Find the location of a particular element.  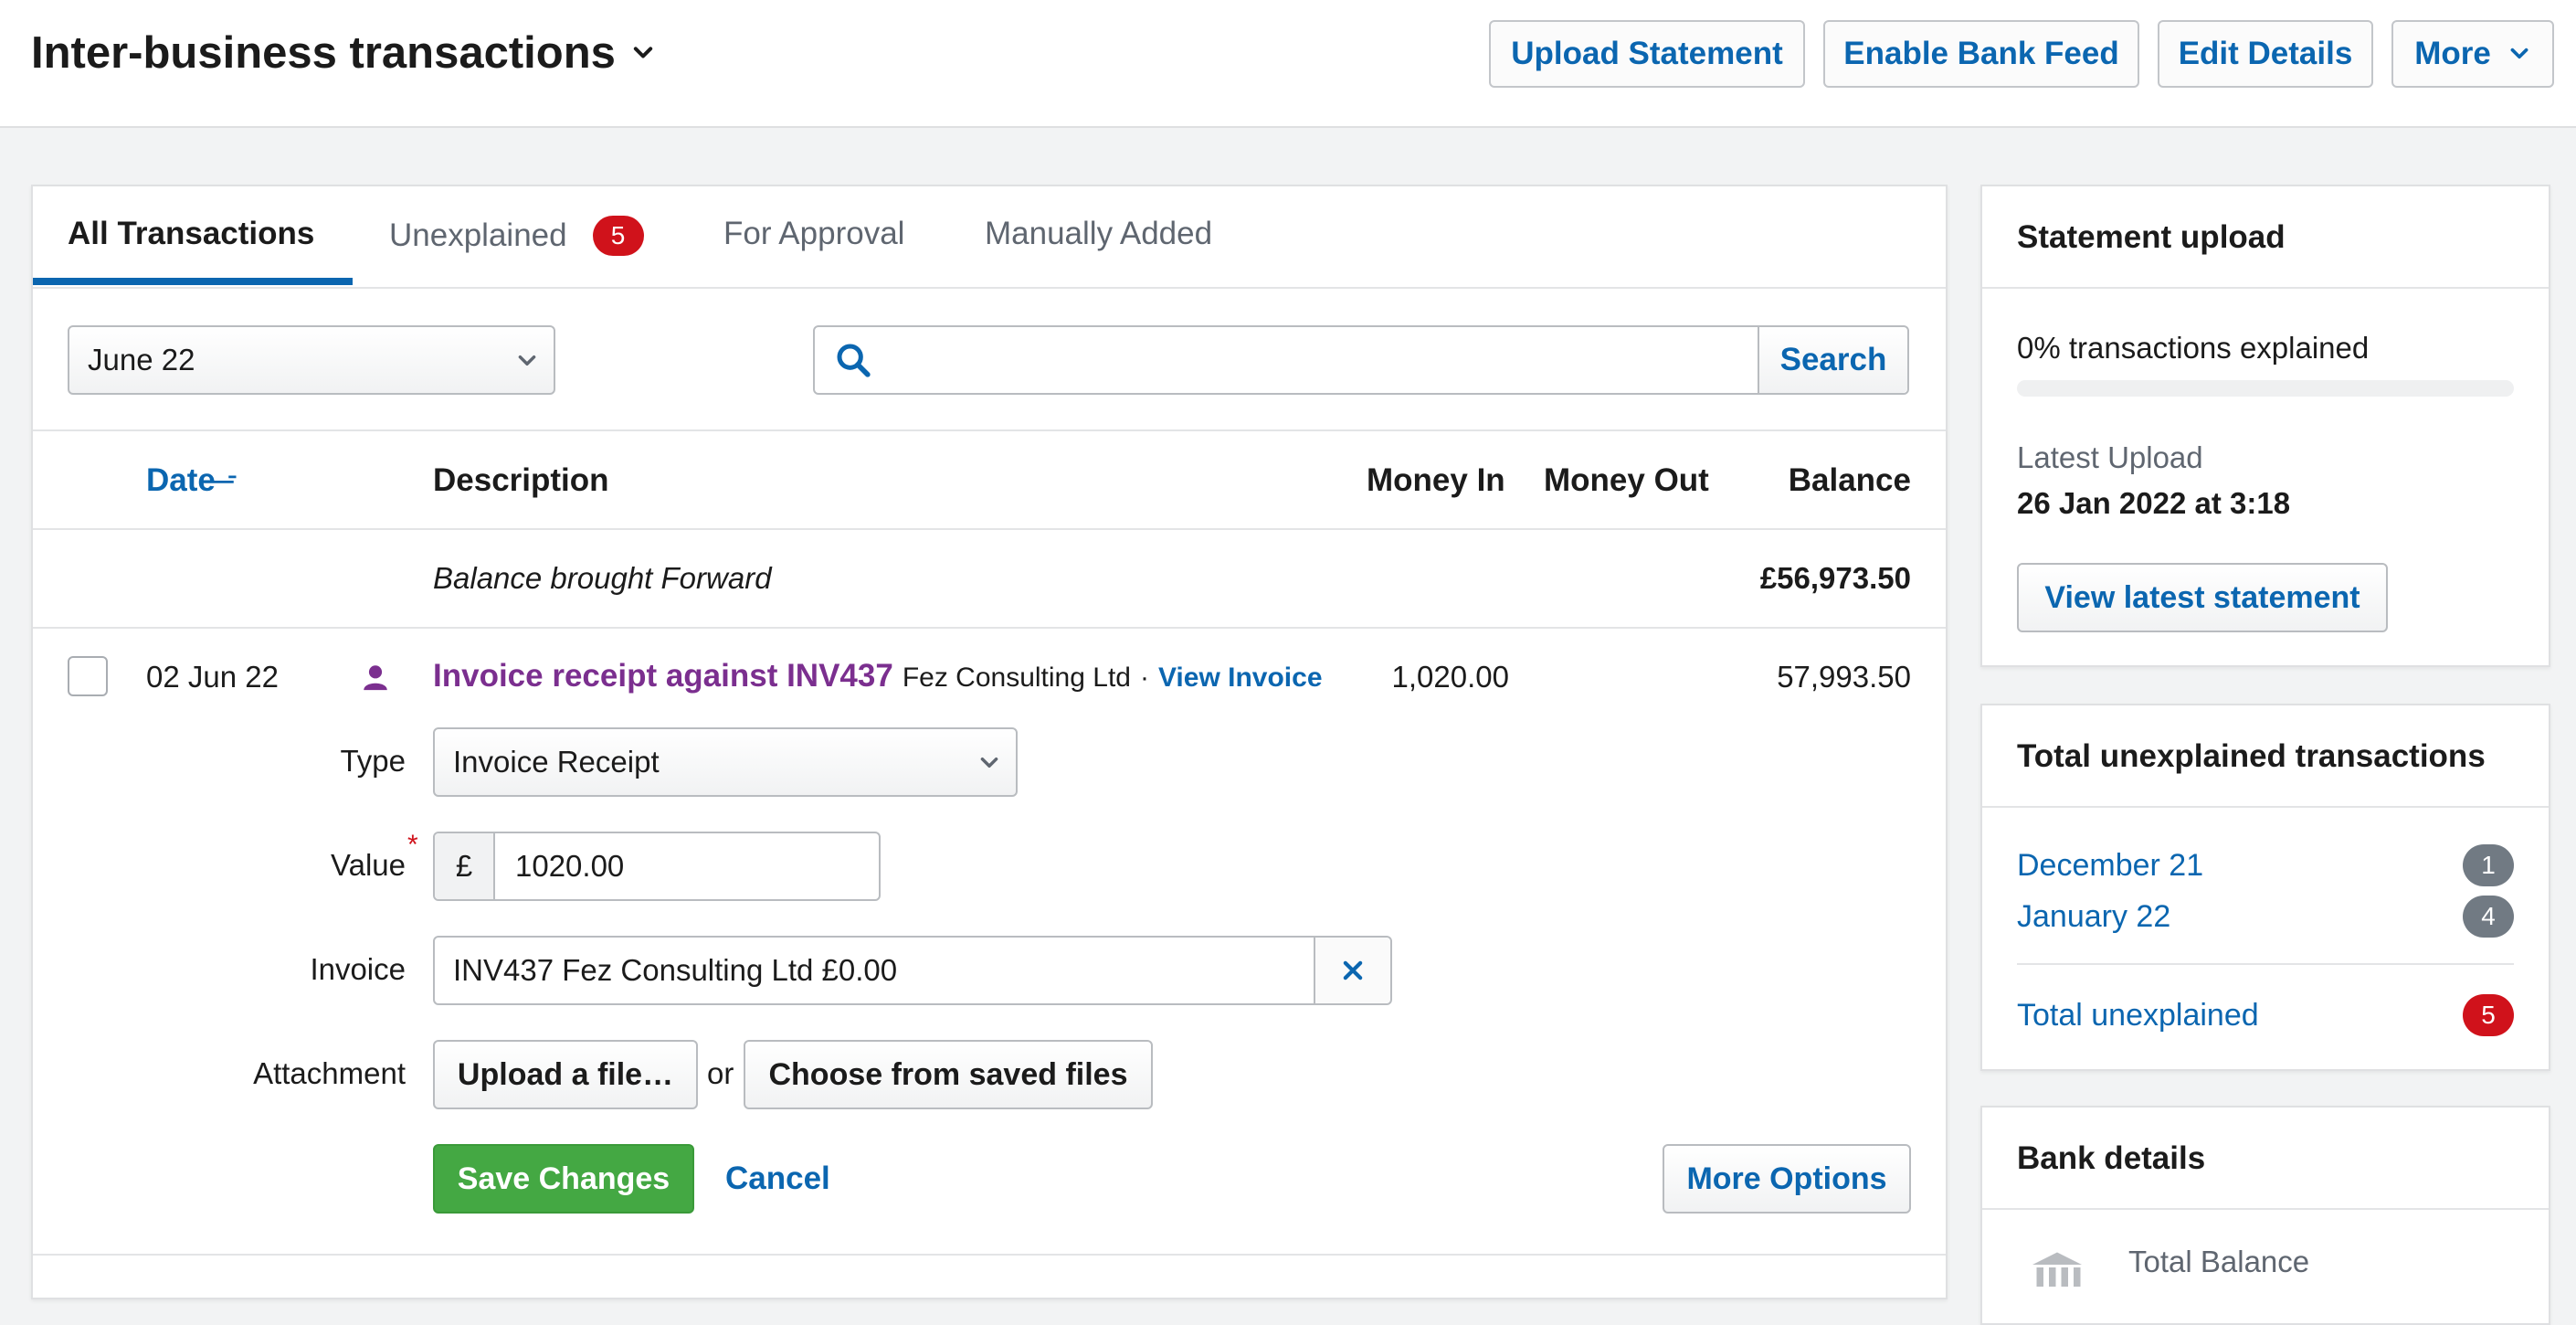

more-options-button: More Options is located at coordinates (1787, 1179).